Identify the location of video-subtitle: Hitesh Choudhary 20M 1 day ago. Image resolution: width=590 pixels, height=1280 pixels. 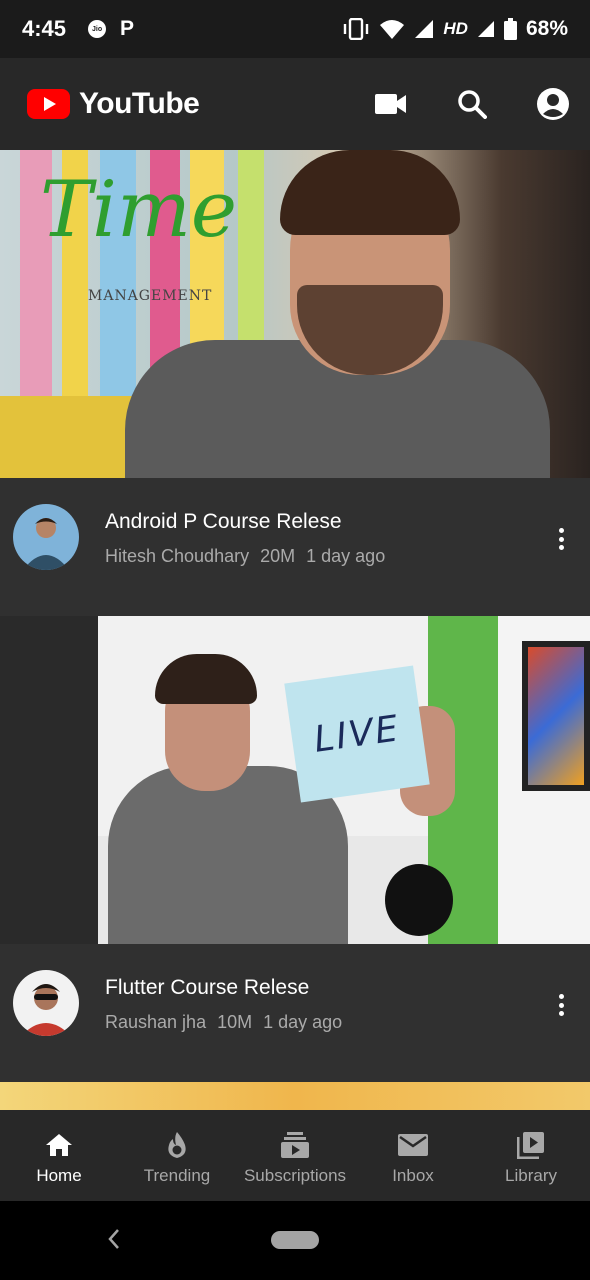
(248, 556).